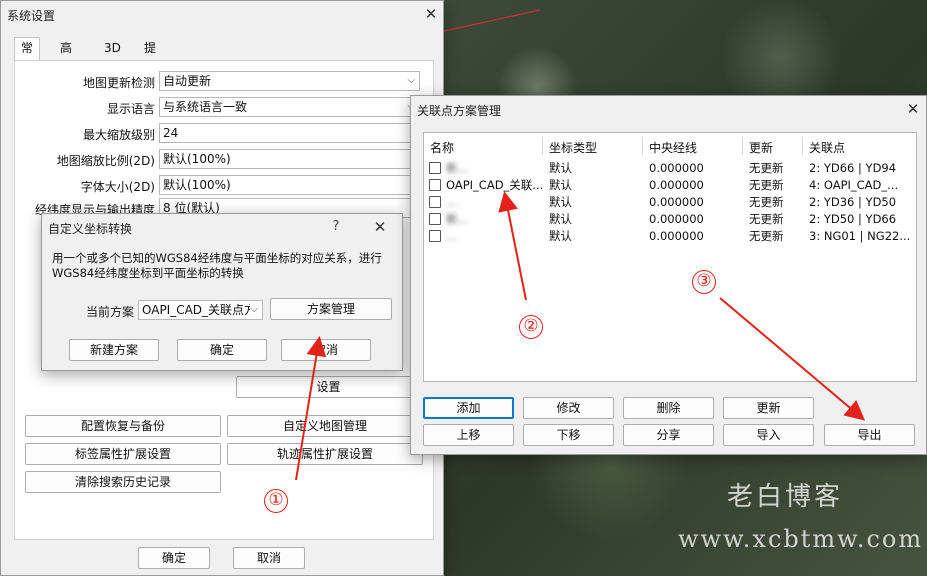 The width and height of the screenshot is (927, 576). Describe the element at coordinates (801, 539) in the screenshot. I see `watermark-url: www.xcbtmw.com` at that location.